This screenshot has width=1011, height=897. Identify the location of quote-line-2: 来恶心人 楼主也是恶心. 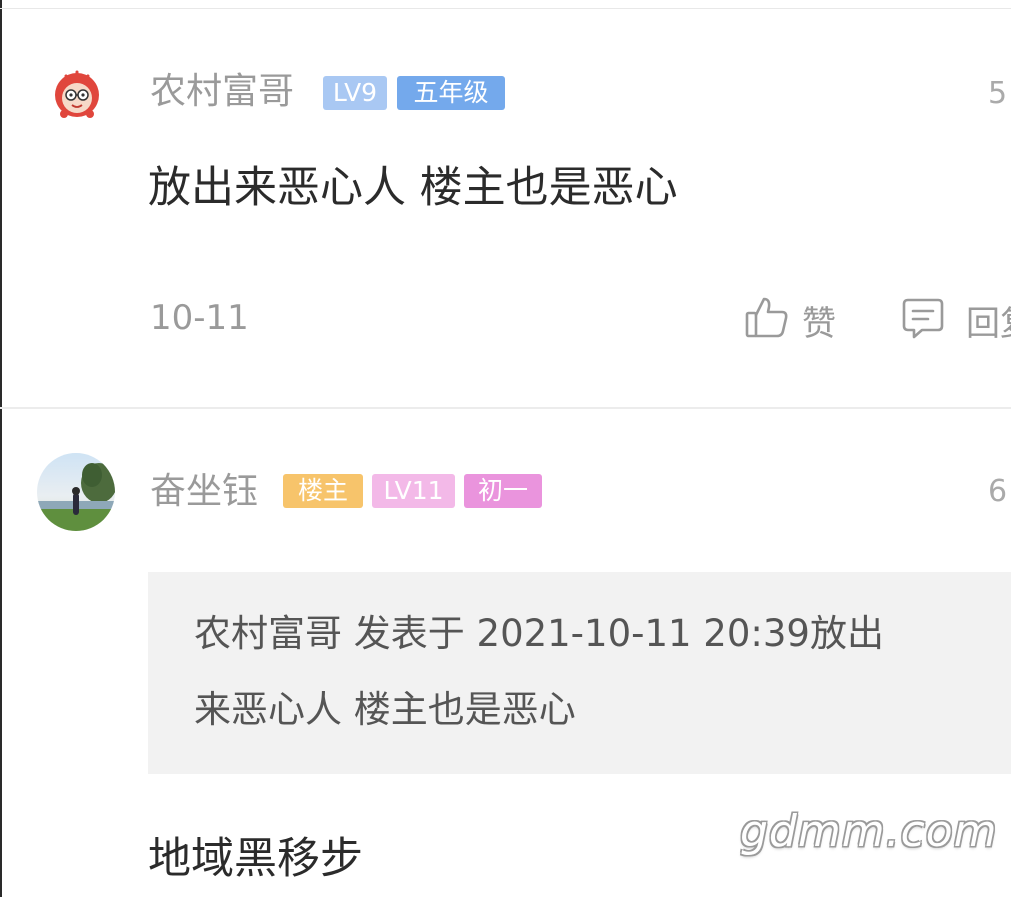
(385, 709).